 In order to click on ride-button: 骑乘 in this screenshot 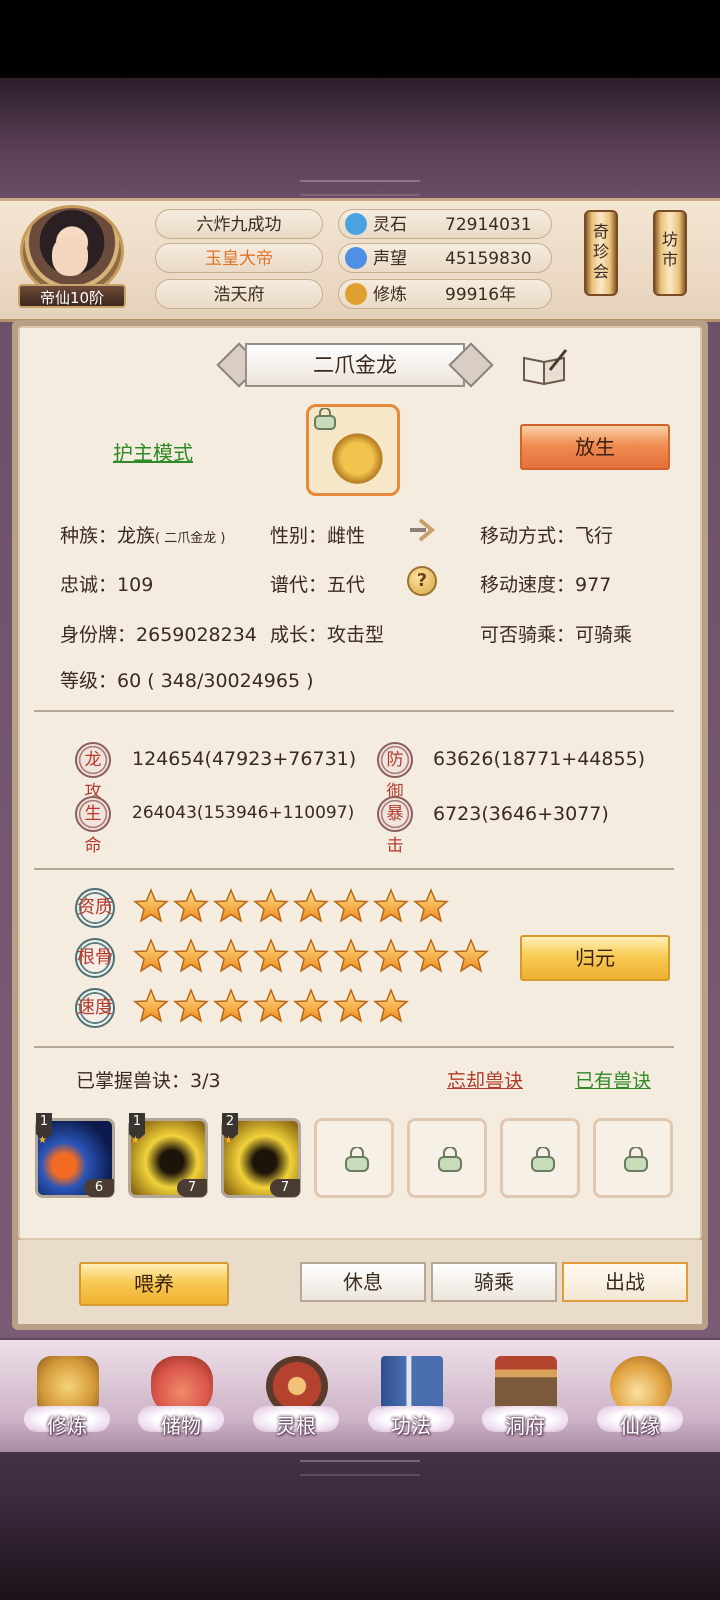, I will do `click(494, 1282)`.